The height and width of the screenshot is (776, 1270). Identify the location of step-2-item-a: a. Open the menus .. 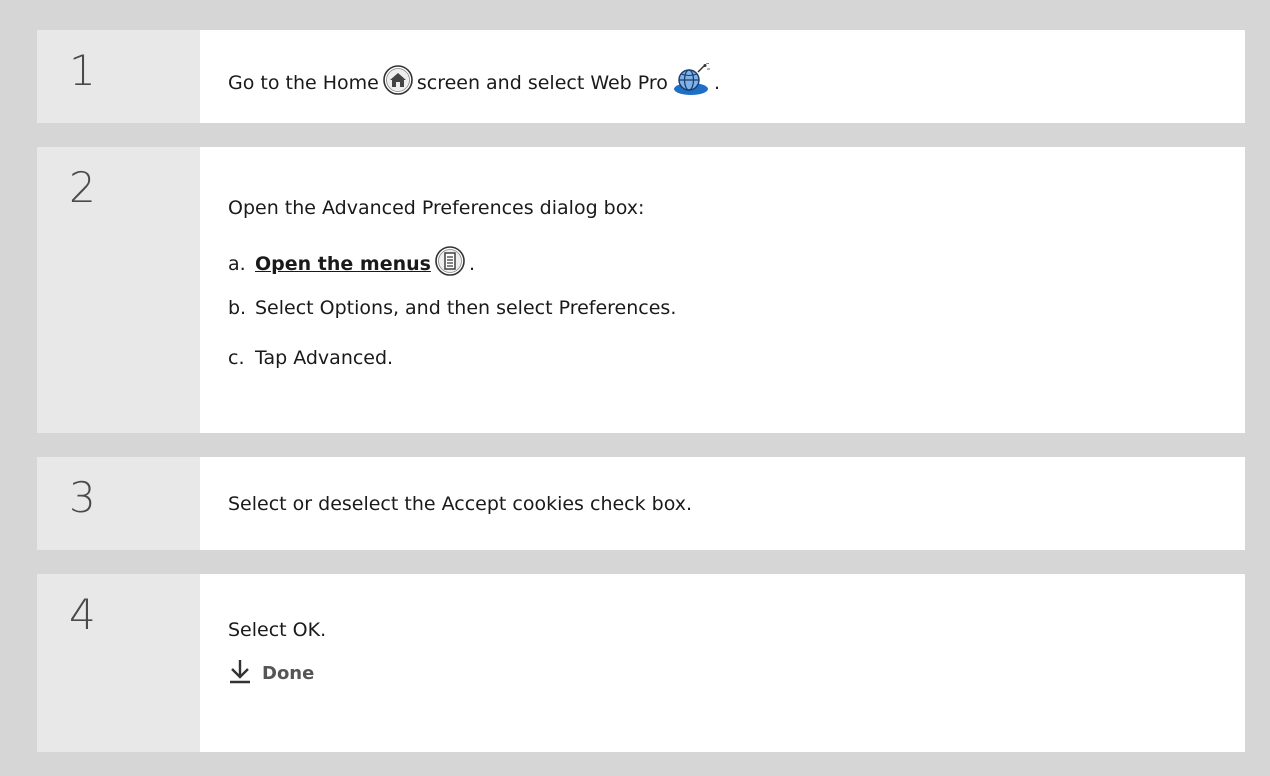
(351, 263).